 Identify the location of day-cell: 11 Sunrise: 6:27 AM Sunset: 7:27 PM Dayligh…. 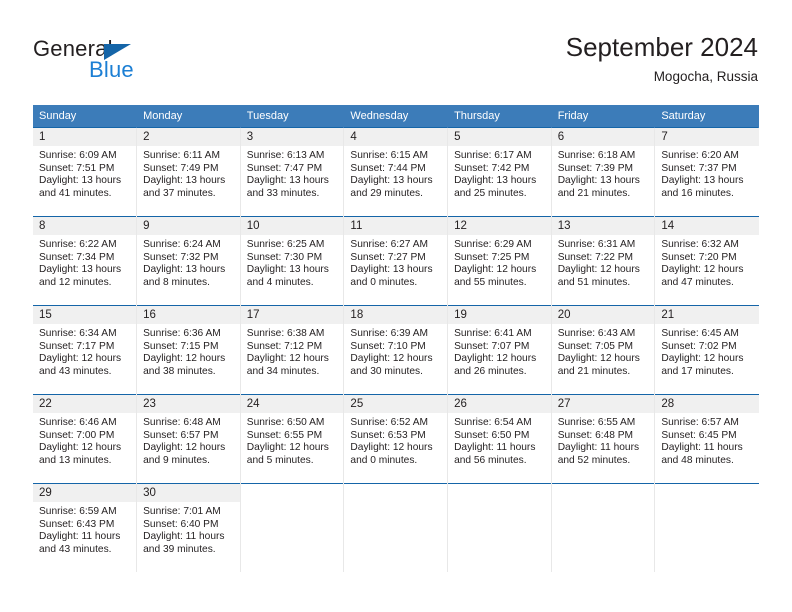
(396, 261).